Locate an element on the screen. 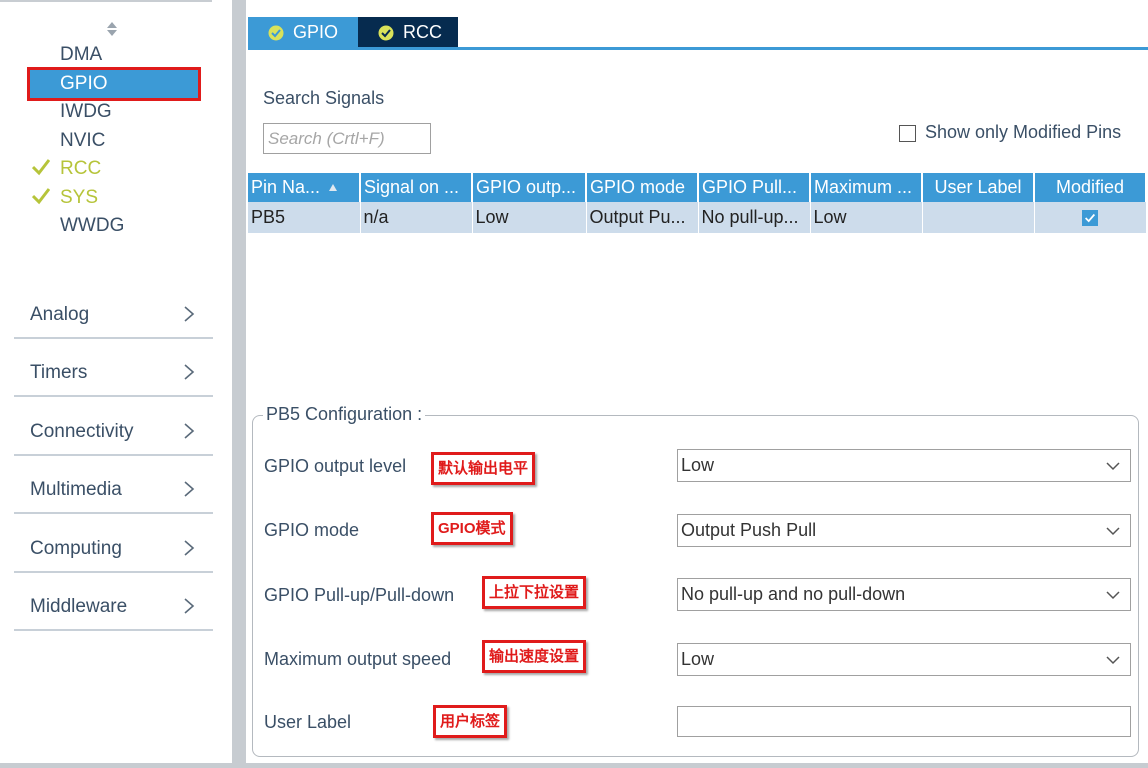 The image size is (1148, 768). component-item-sys: SYS is located at coordinates (114, 198).